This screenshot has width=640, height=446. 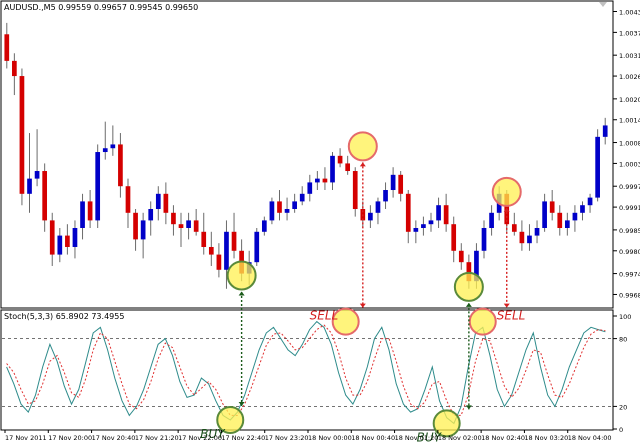 What do you see at coordinates (287, 438) in the screenshot?
I see `time-tick-label: 17 Nov 23:20` at bounding box center [287, 438].